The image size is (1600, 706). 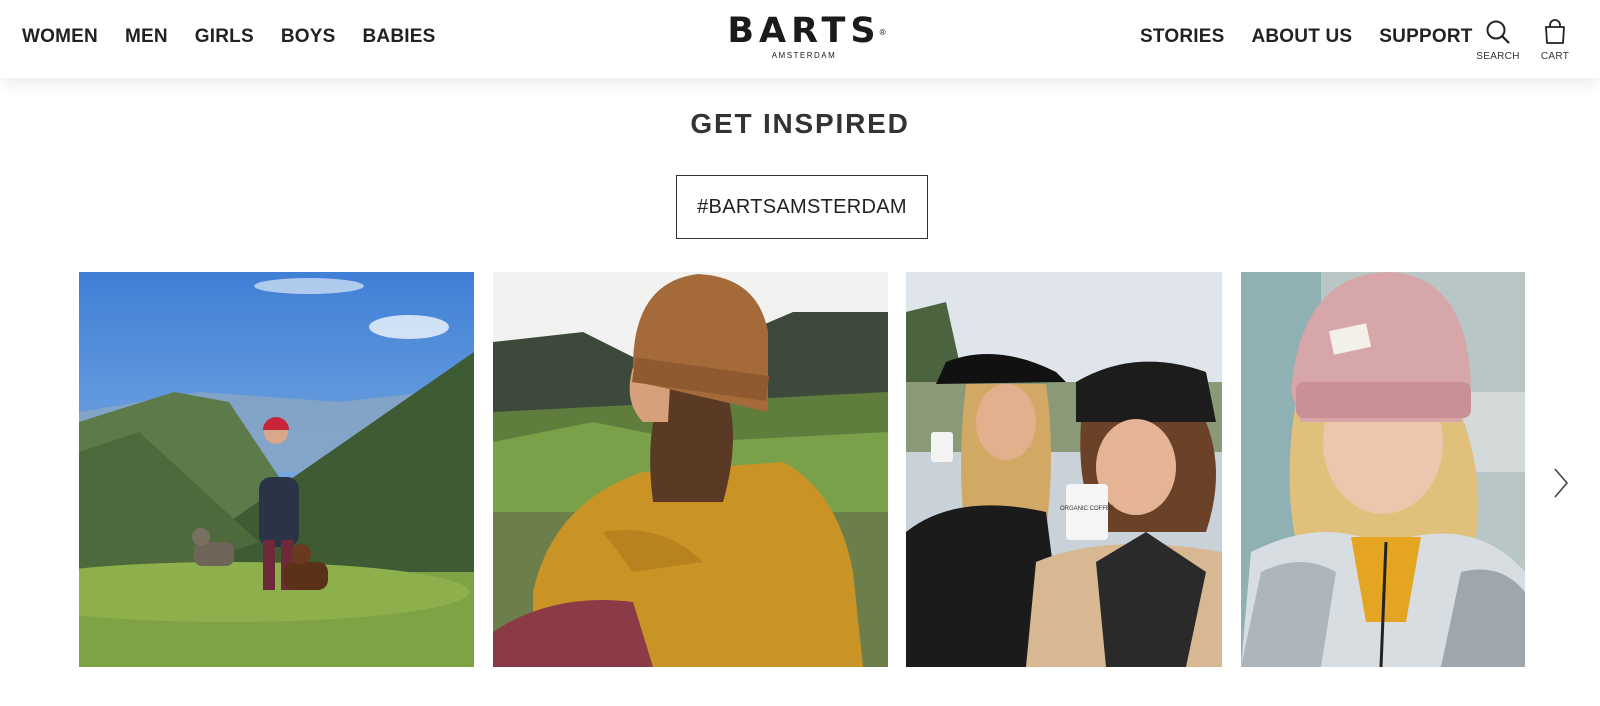 What do you see at coordinates (60, 37) in the screenshot?
I see `nav-women: WOMEN` at bounding box center [60, 37].